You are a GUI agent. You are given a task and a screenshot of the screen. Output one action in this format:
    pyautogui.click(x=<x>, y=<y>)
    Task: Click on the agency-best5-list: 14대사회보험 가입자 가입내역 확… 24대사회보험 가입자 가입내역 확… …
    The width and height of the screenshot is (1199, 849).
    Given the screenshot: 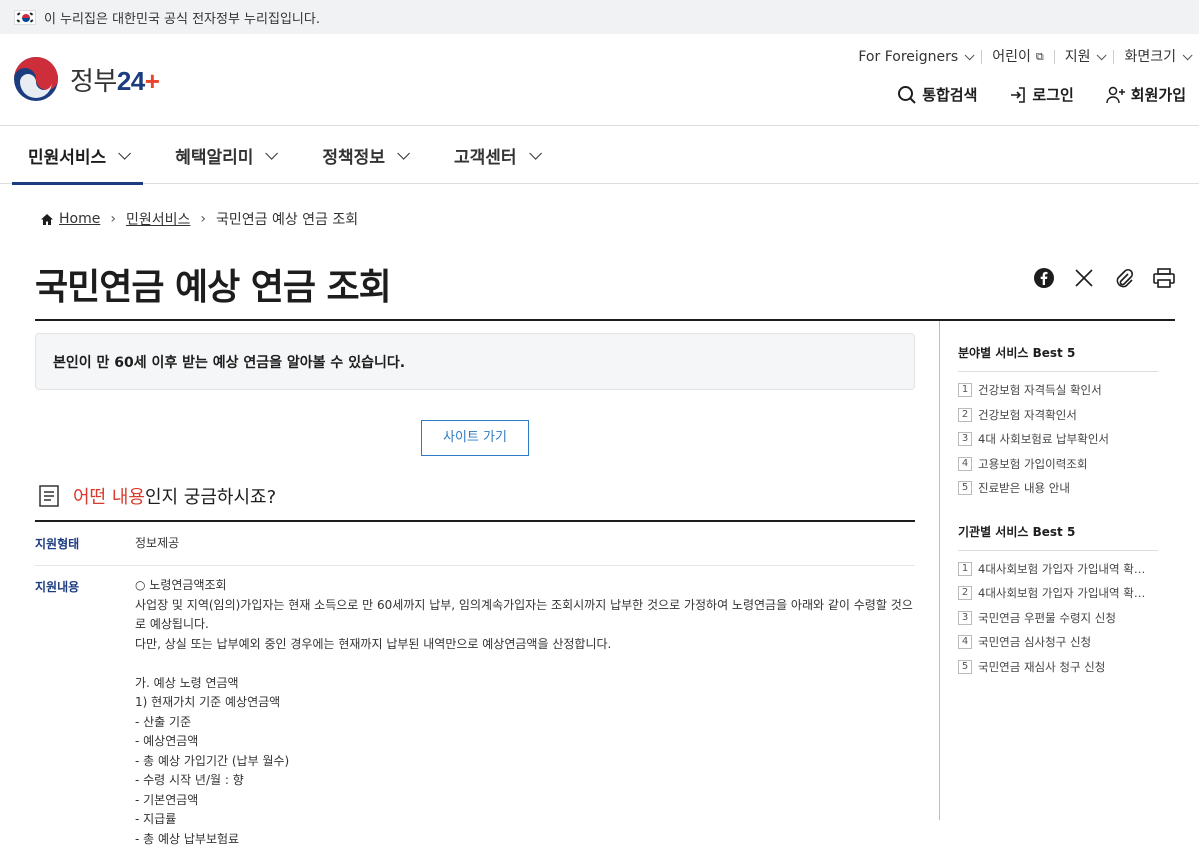 What is the action you would take?
    pyautogui.click(x=1058, y=618)
    